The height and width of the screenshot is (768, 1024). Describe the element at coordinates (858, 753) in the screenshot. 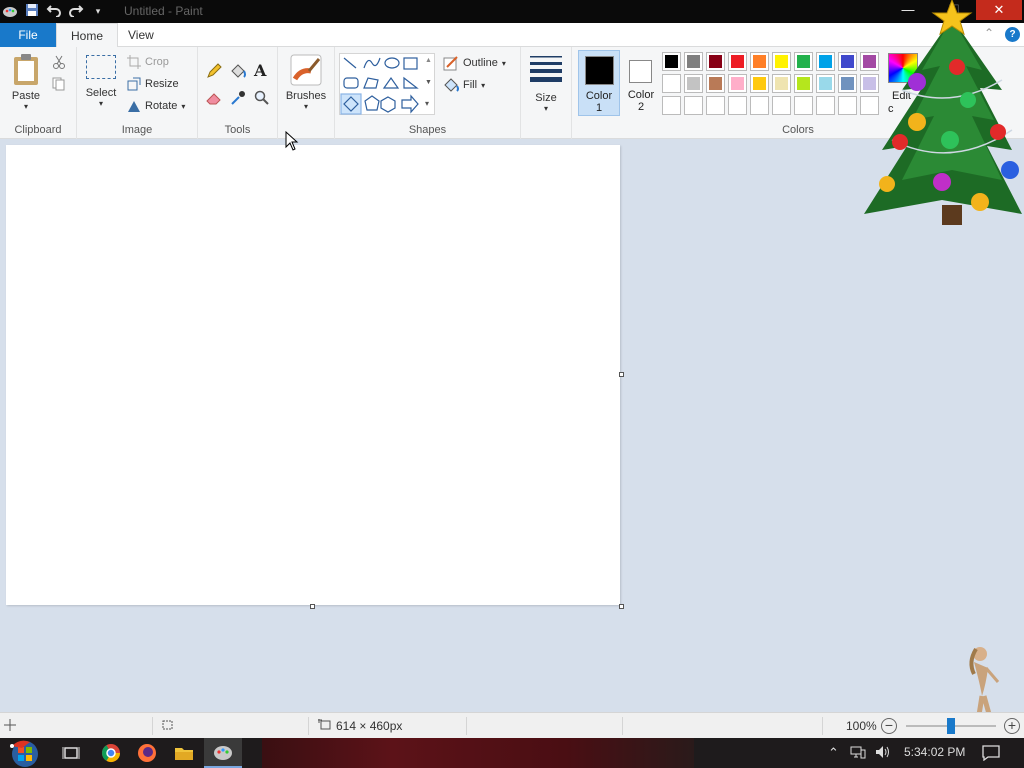

I see `network-icon` at that location.